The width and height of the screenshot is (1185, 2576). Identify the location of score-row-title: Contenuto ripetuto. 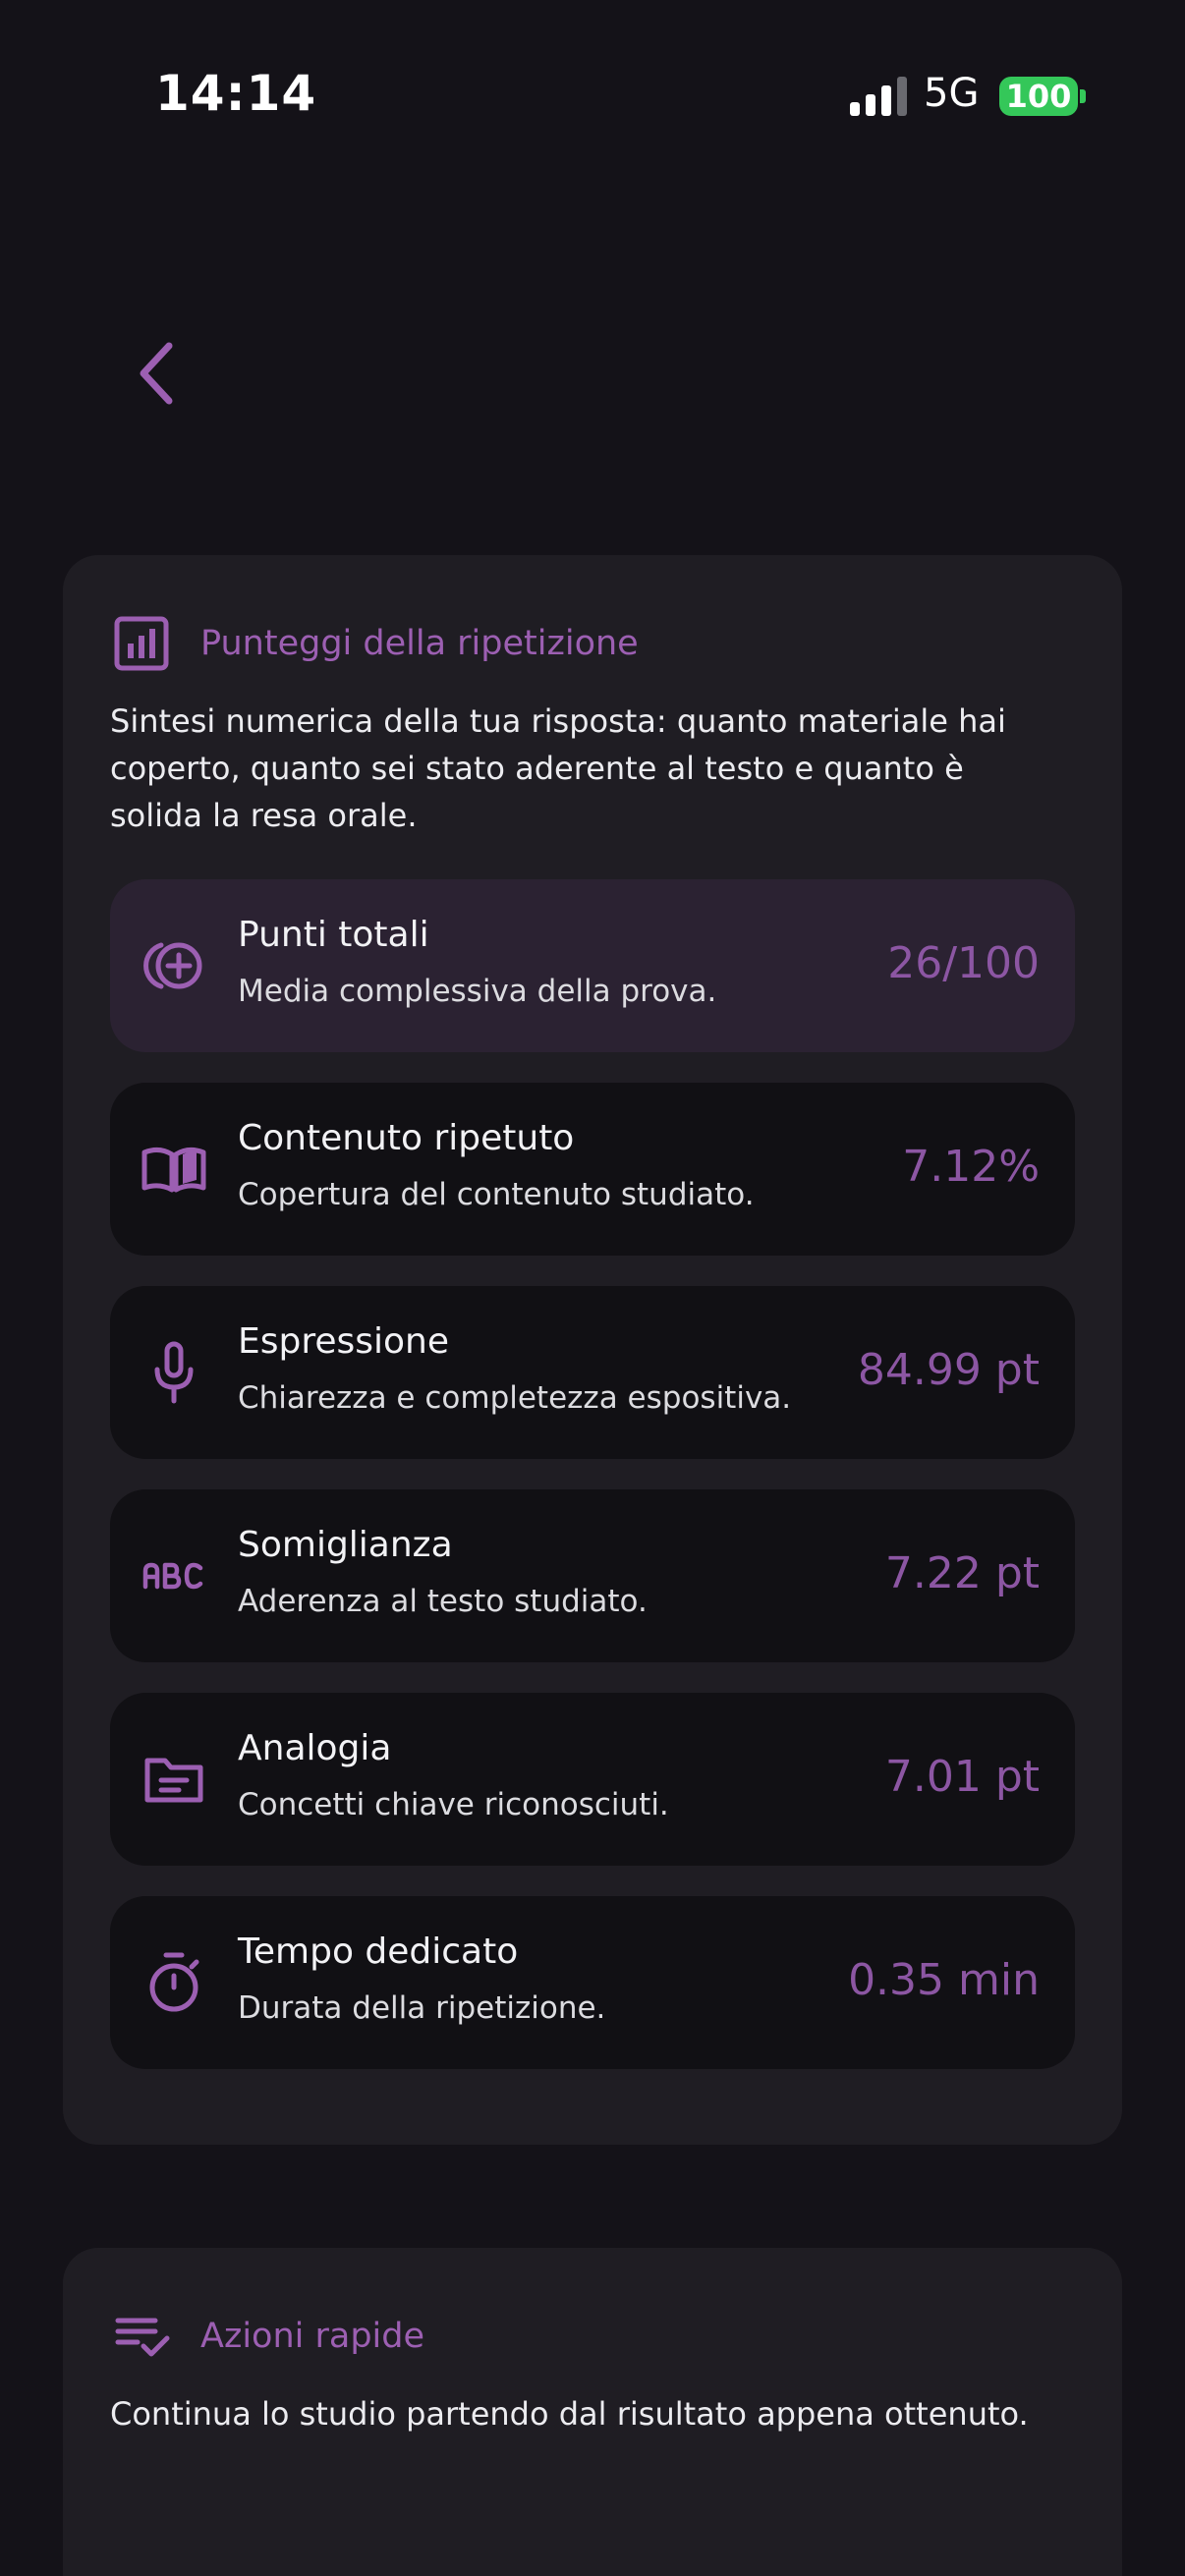
(407, 1138).